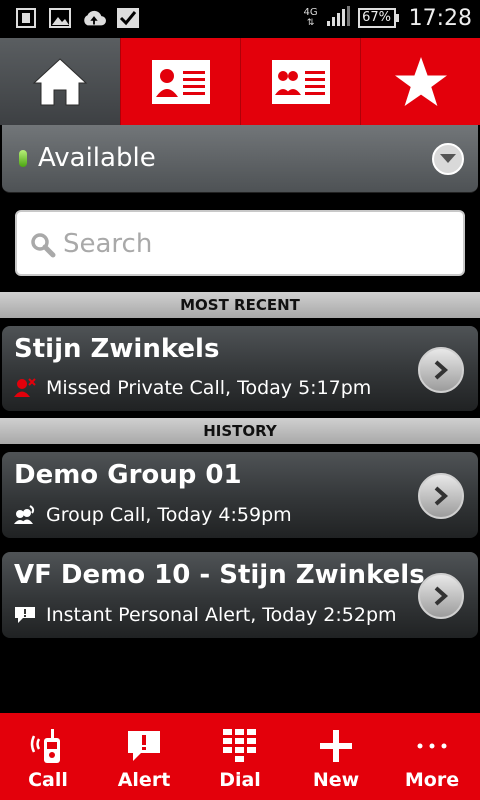  Describe the element at coordinates (117, 349) in the screenshot. I see `recent-title: Stijn Zwinkels` at that location.